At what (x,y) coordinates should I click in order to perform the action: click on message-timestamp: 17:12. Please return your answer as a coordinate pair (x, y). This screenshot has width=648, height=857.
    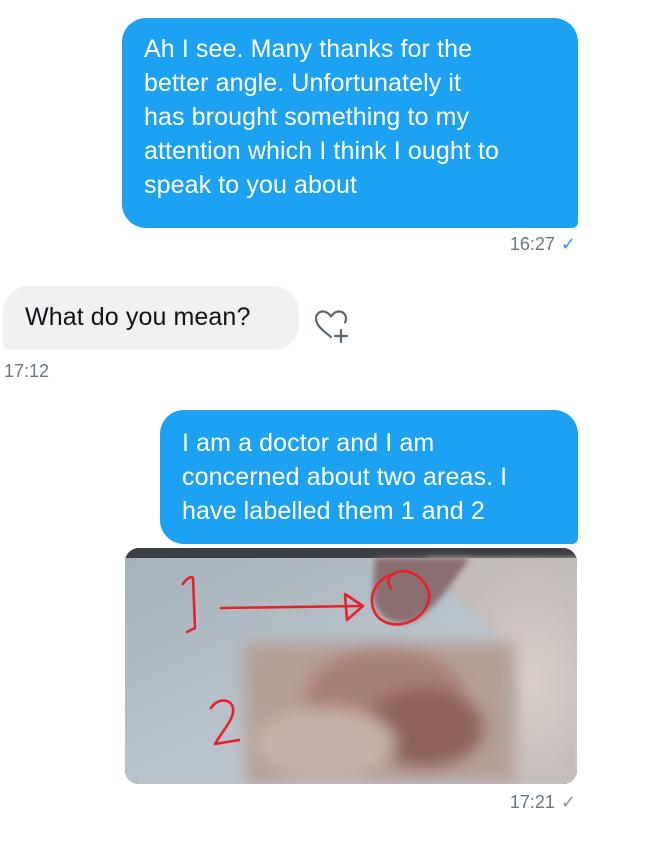
    Looking at the image, I should click on (26, 371).